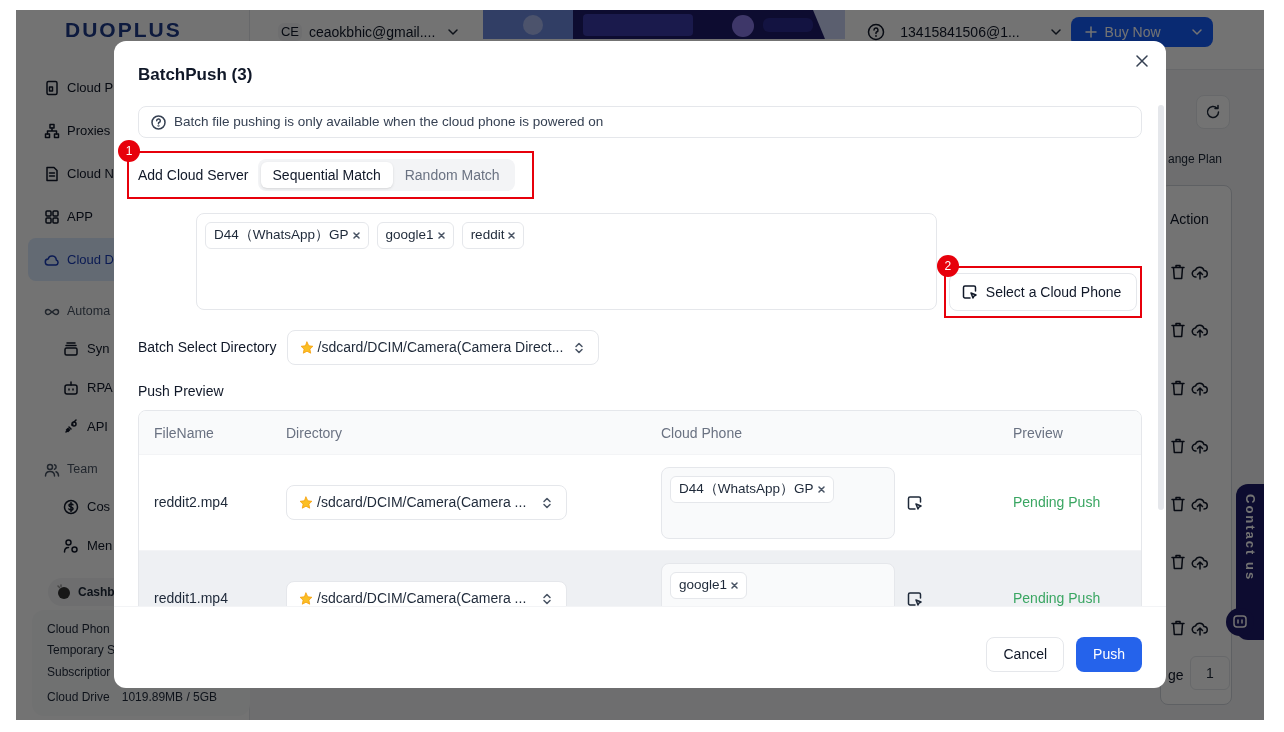  What do you see at coordinates (181, 391) in the screenshot?
I see `section-title: Push Preview` at bounding box center [181, 391].